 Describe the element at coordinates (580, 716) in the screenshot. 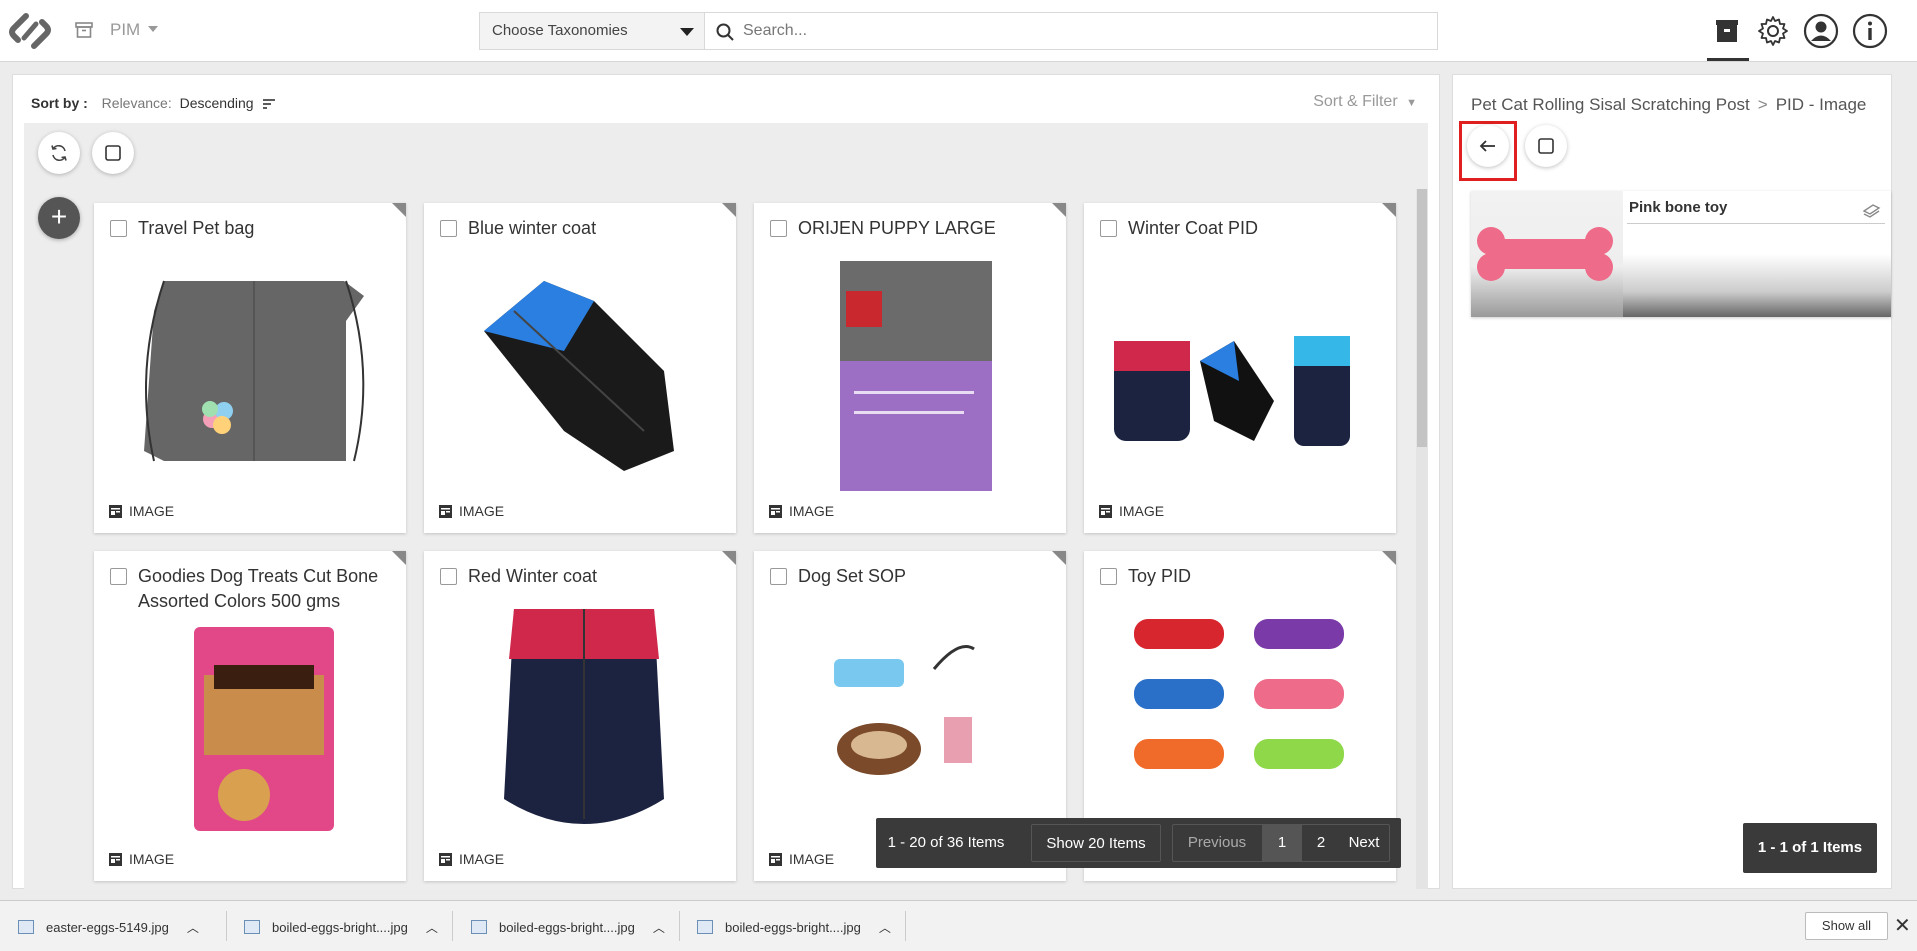

I see `product-card: Red Winter coat IMAGE` at that location.